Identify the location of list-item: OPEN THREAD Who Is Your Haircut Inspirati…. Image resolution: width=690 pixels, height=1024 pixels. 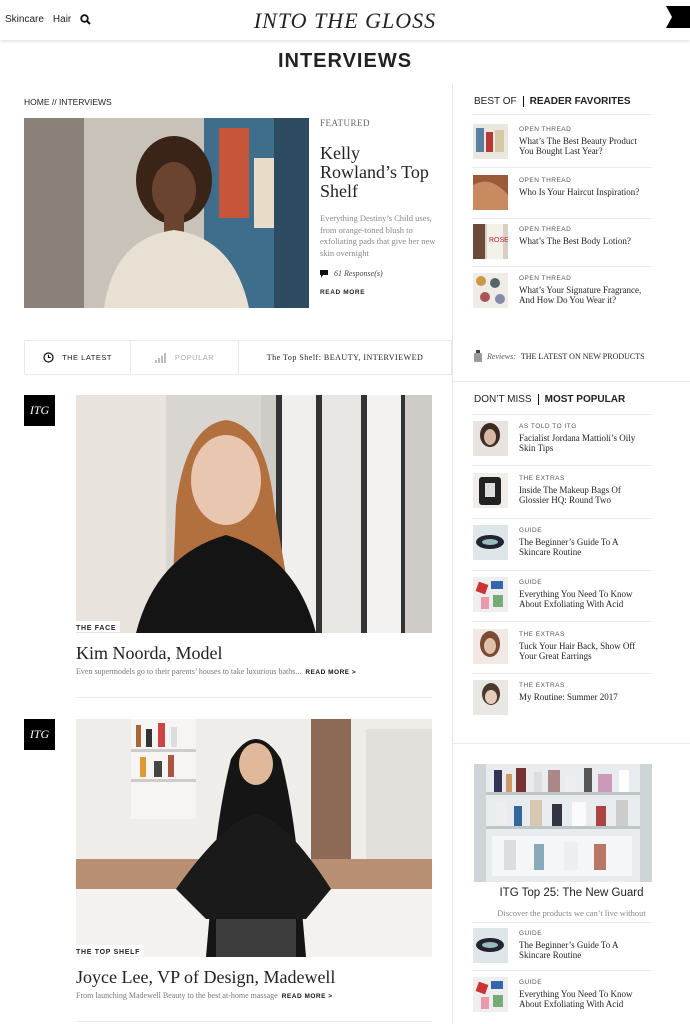
(562, 192).